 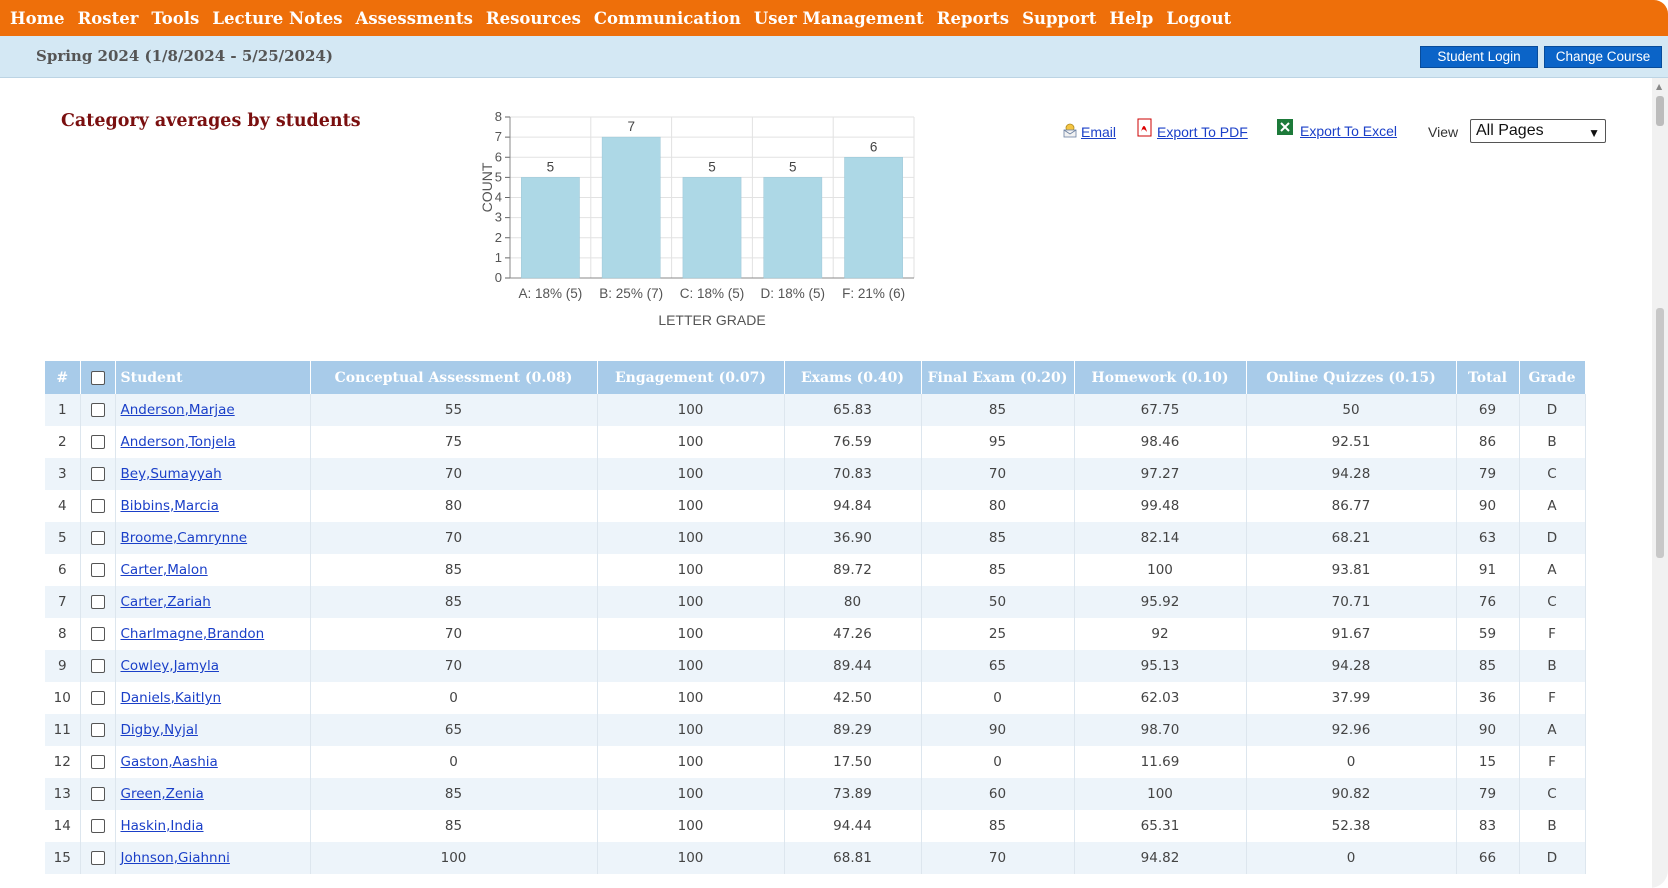 I want to click on export-pdf-link: Export To PDF, so click(x=1192, y=129).